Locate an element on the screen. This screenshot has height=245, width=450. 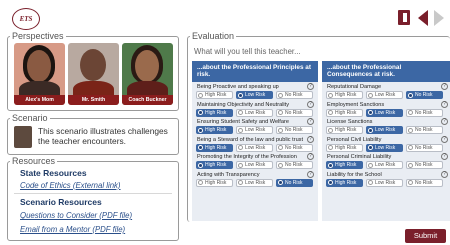
book-icon is located at coordinates (404, 17).